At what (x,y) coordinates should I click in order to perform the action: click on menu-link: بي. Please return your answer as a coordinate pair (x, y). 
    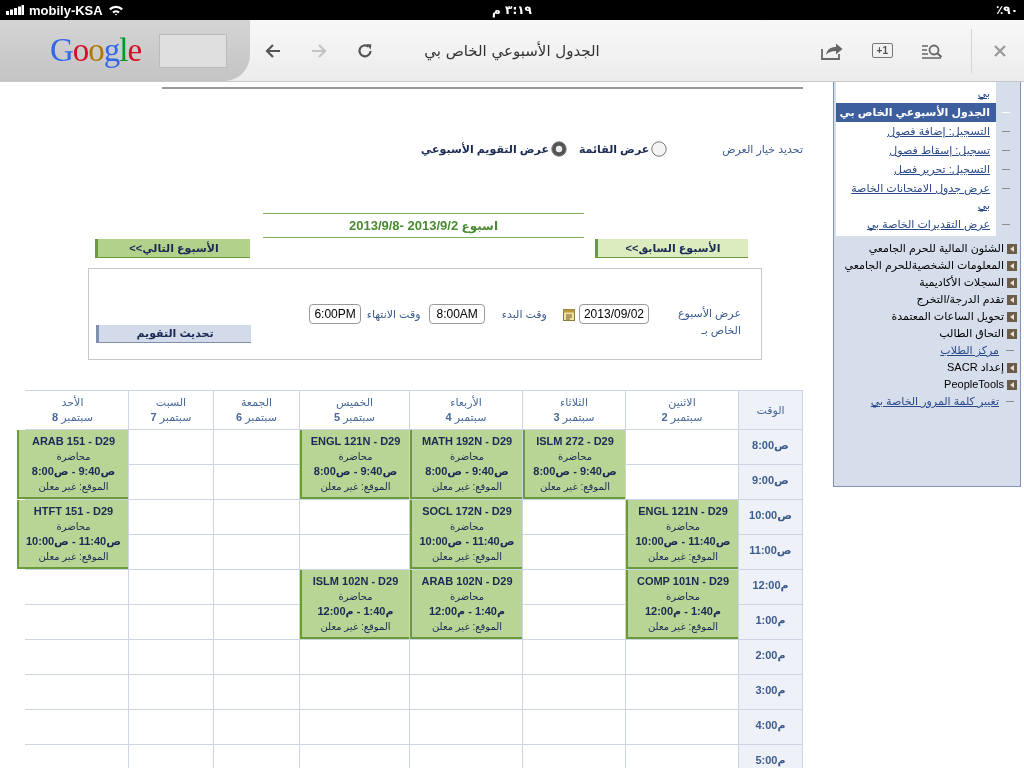
    Looking at the image, I should click on (983, 93).